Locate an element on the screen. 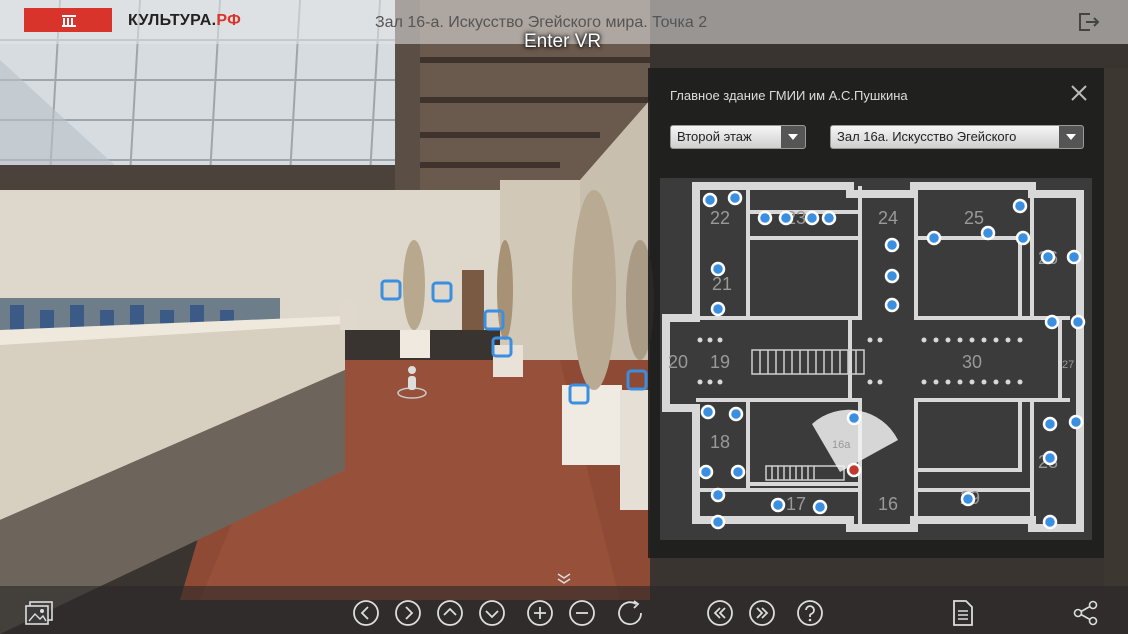  exit-button is located at coordinates (1089, 22).